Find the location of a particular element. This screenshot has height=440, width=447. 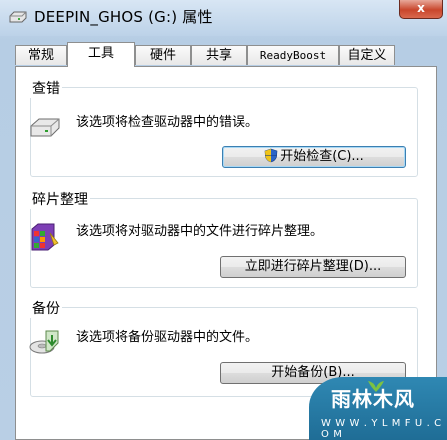

backup-title: 备份 is located at coordinates (46, 308).